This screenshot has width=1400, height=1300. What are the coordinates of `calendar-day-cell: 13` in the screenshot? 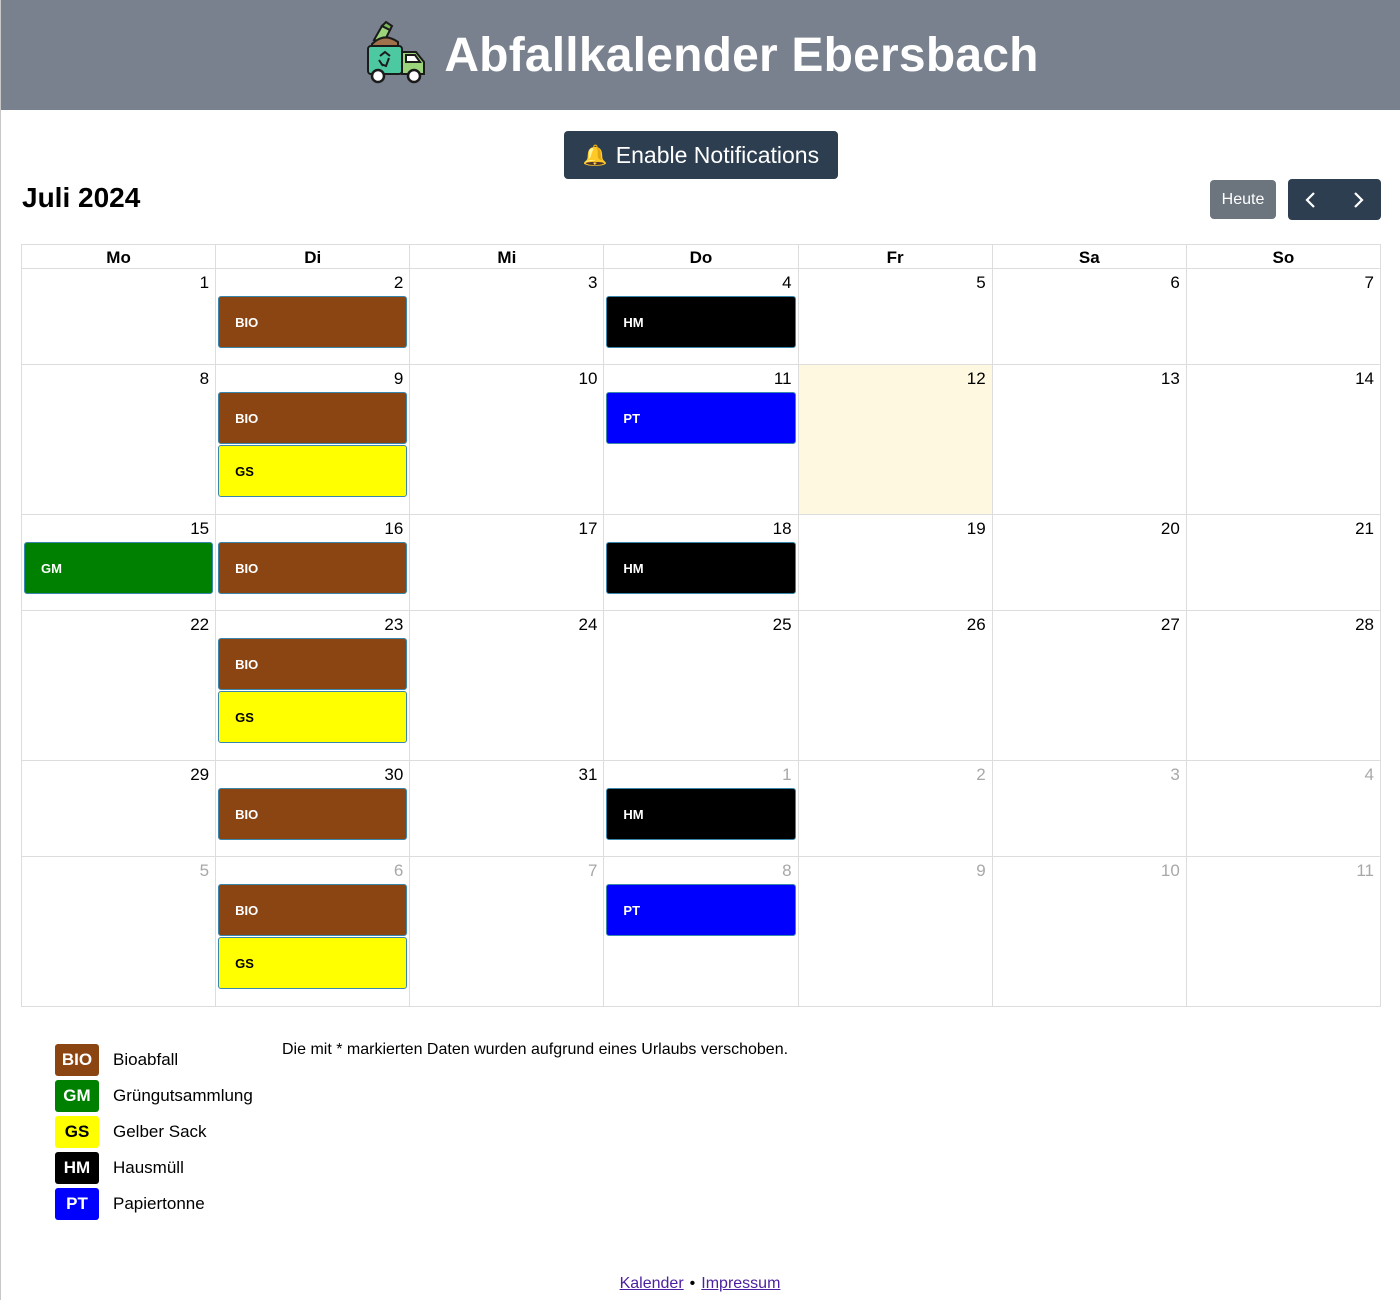 It's located at (1089, 439).